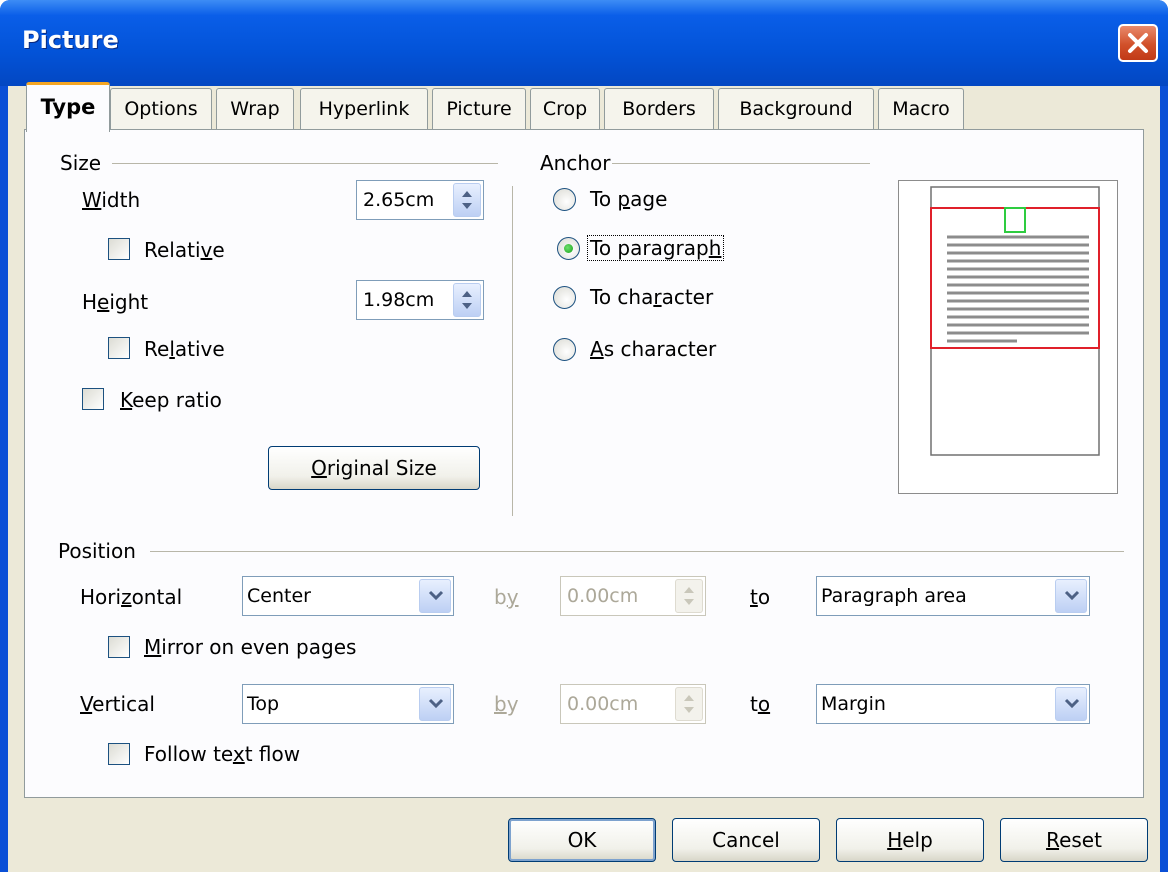 This screenshot has height=872, width=1168. I want to click on width-spin-buttons, so click(467, 200).